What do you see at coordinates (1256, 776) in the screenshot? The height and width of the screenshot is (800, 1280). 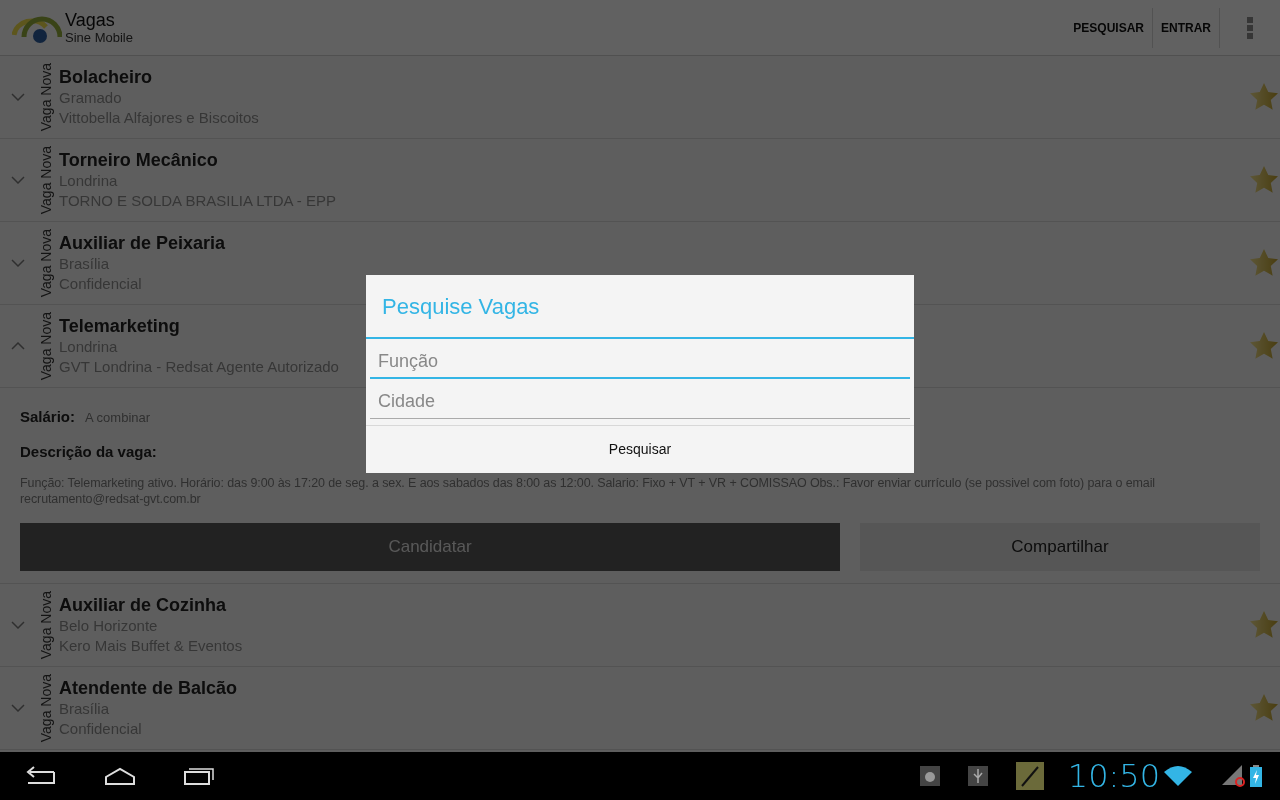 I see `battery-charging-icon` at bounding box center [1256, 776].